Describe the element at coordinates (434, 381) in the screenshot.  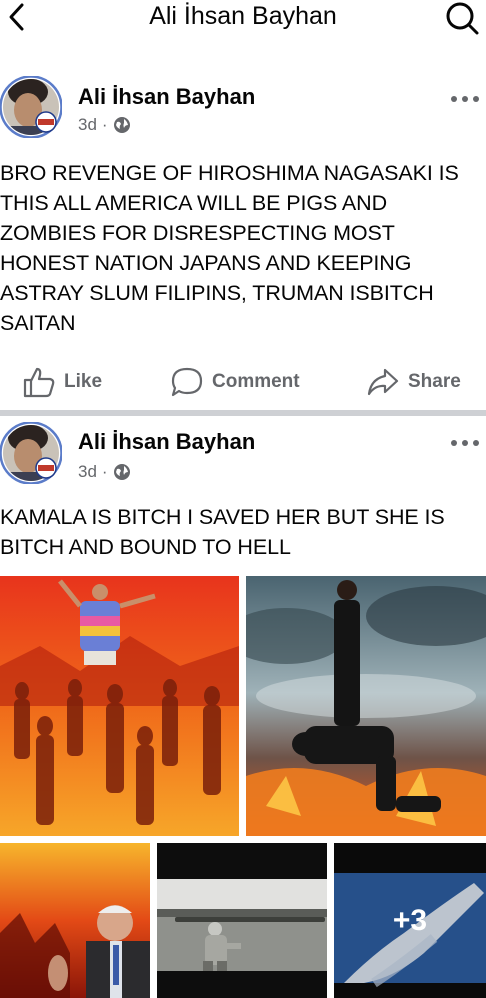
I see `share-label: Share` at that location.